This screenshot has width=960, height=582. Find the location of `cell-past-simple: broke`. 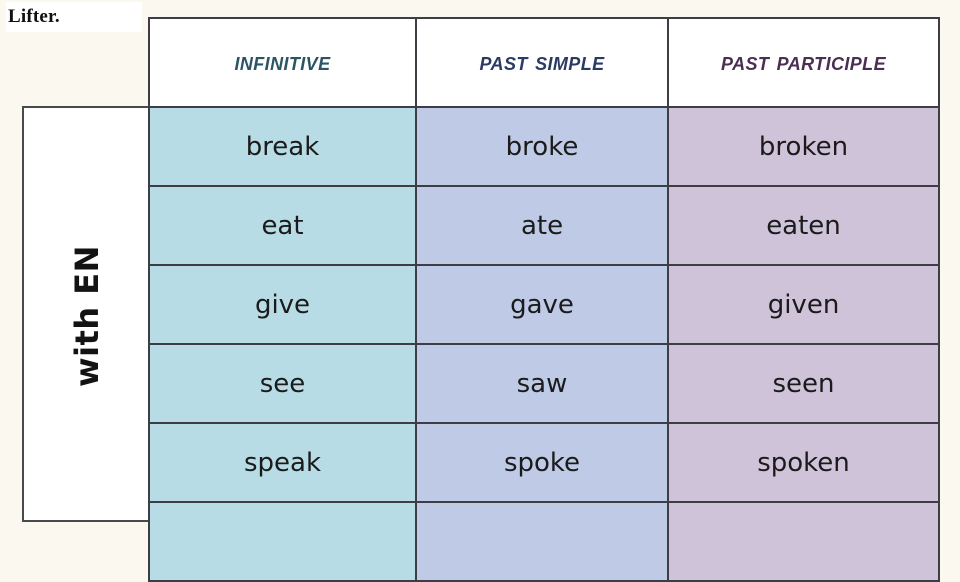

cell-past-simple: broke is located at coordinates (542, 146).